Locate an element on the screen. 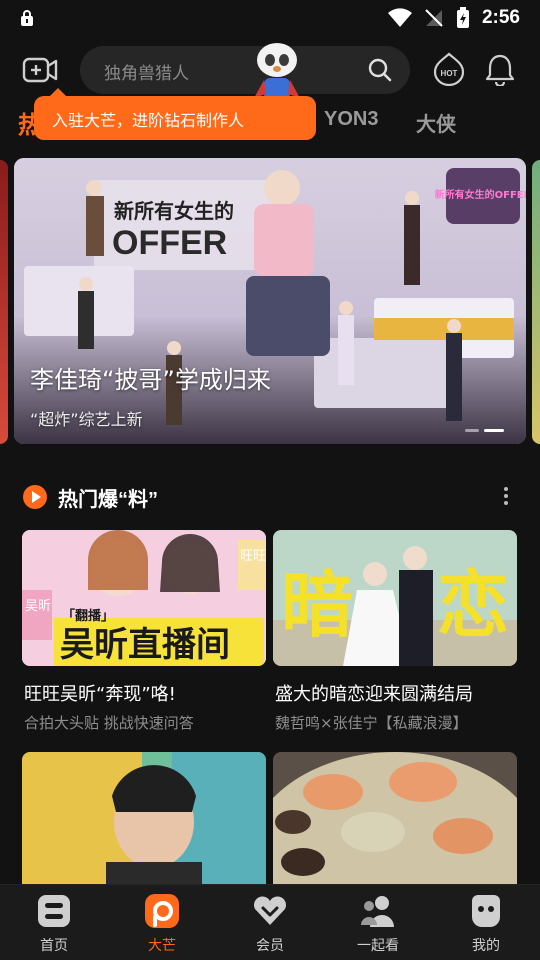  carousel-prev-peek is located at coordinates (4, 302).